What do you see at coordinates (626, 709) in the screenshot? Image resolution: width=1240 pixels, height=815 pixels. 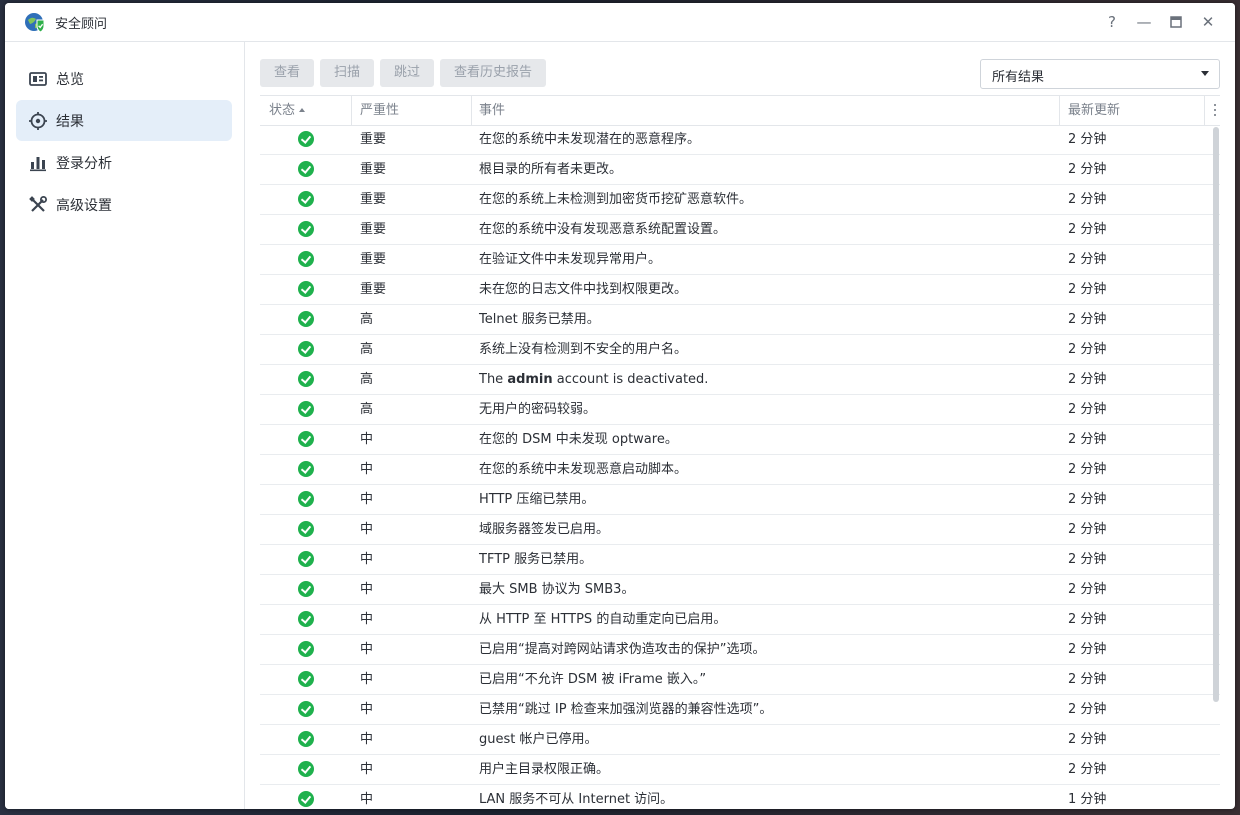 I see `event-cell: 已禁用“跳过 IP 检查来加强浏览器的兼容性选项”。` at bounding box center [626, 709].